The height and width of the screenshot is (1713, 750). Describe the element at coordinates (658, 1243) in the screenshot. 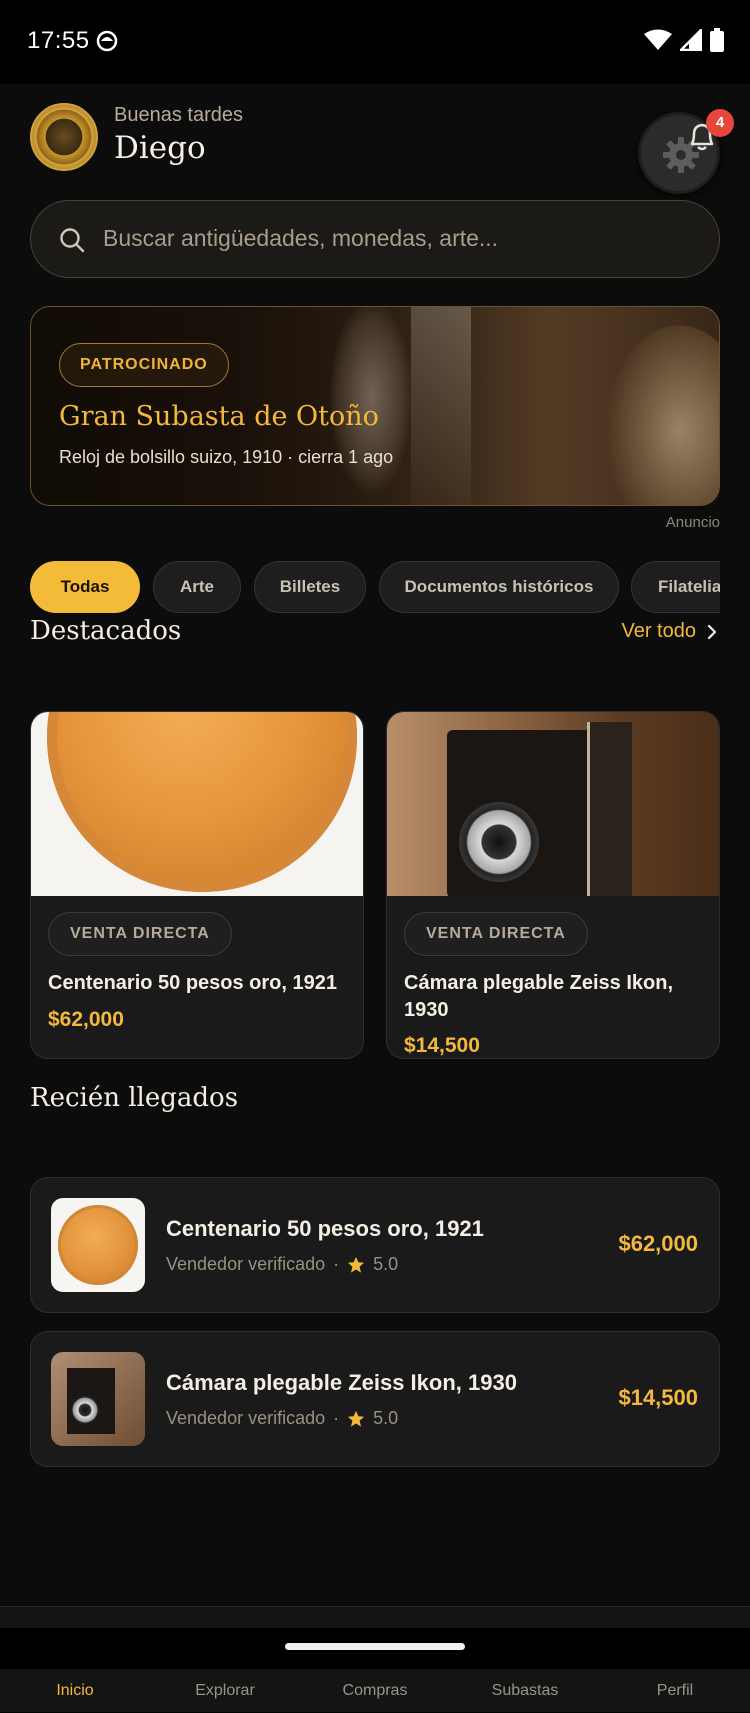

I see `recent-item-price: $62,000` at that location.